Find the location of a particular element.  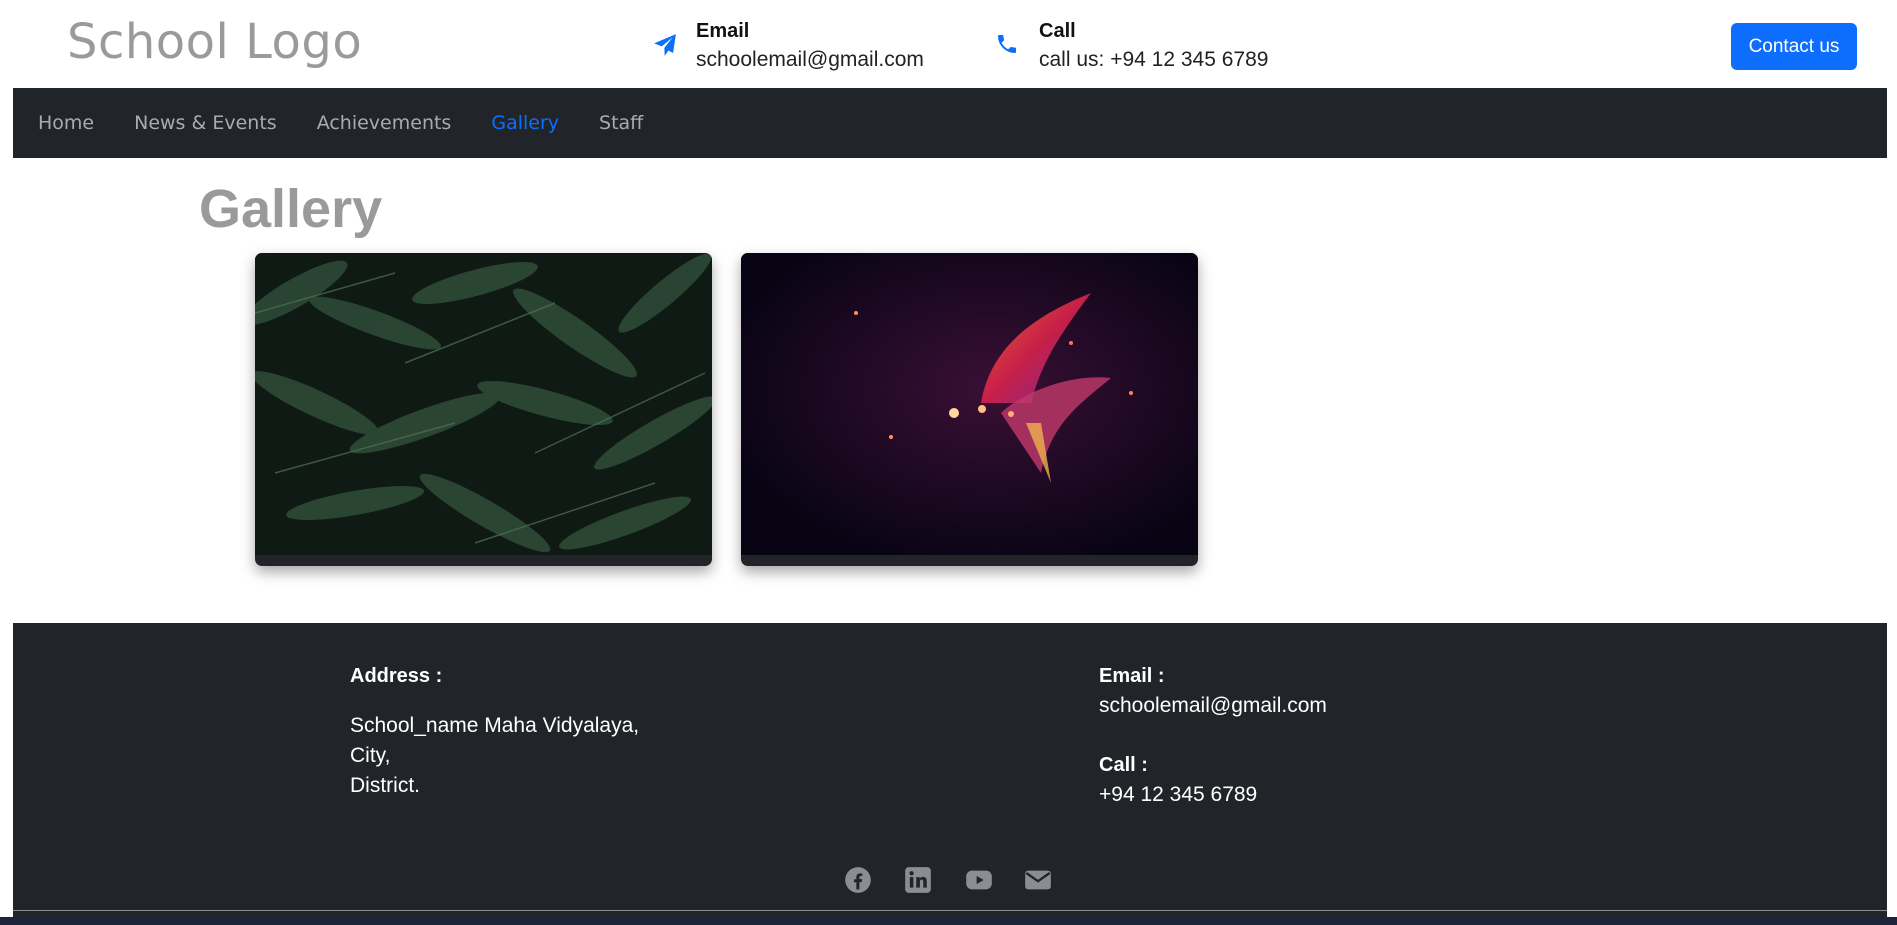

footer-email-label: Email : is located at coordinates (1132, 676).